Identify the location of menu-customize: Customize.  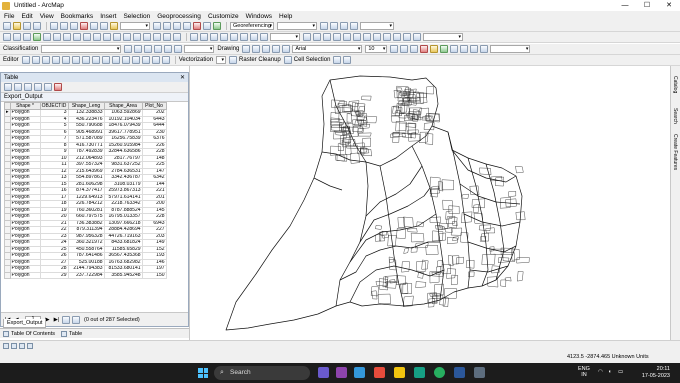
(223, 16).